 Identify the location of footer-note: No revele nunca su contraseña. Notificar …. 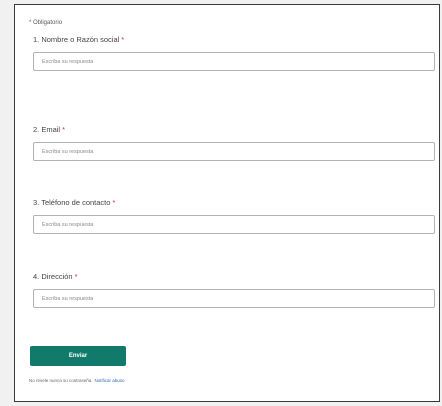
(77, 380).